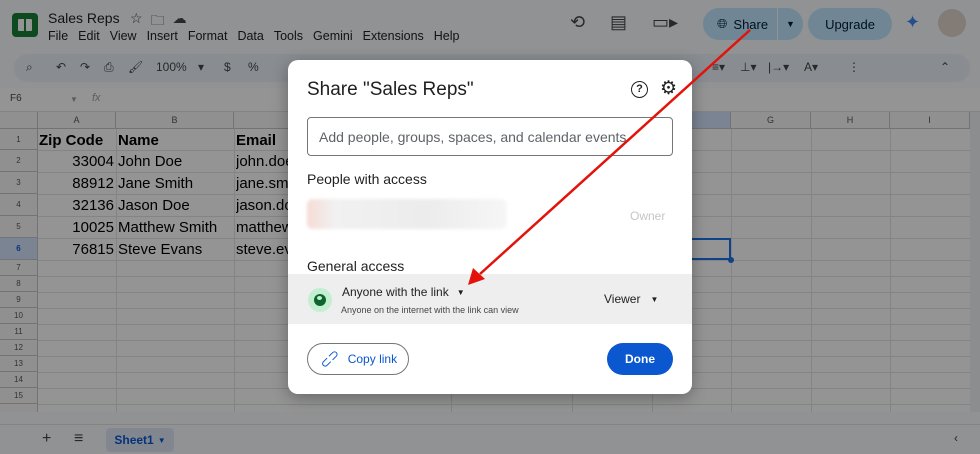  What do you see at coordinates (640, 359) in the screenshot?
I see `done-button: Done` at bounding box center [640, 359].